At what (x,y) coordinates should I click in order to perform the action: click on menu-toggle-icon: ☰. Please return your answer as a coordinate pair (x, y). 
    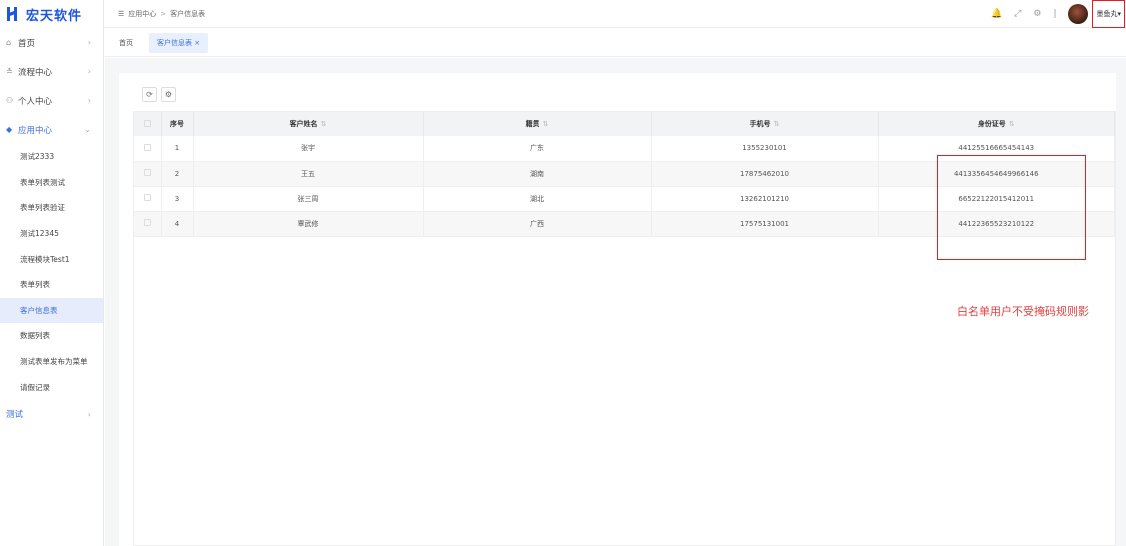
    Looking at the image, I should click on (121, 14).